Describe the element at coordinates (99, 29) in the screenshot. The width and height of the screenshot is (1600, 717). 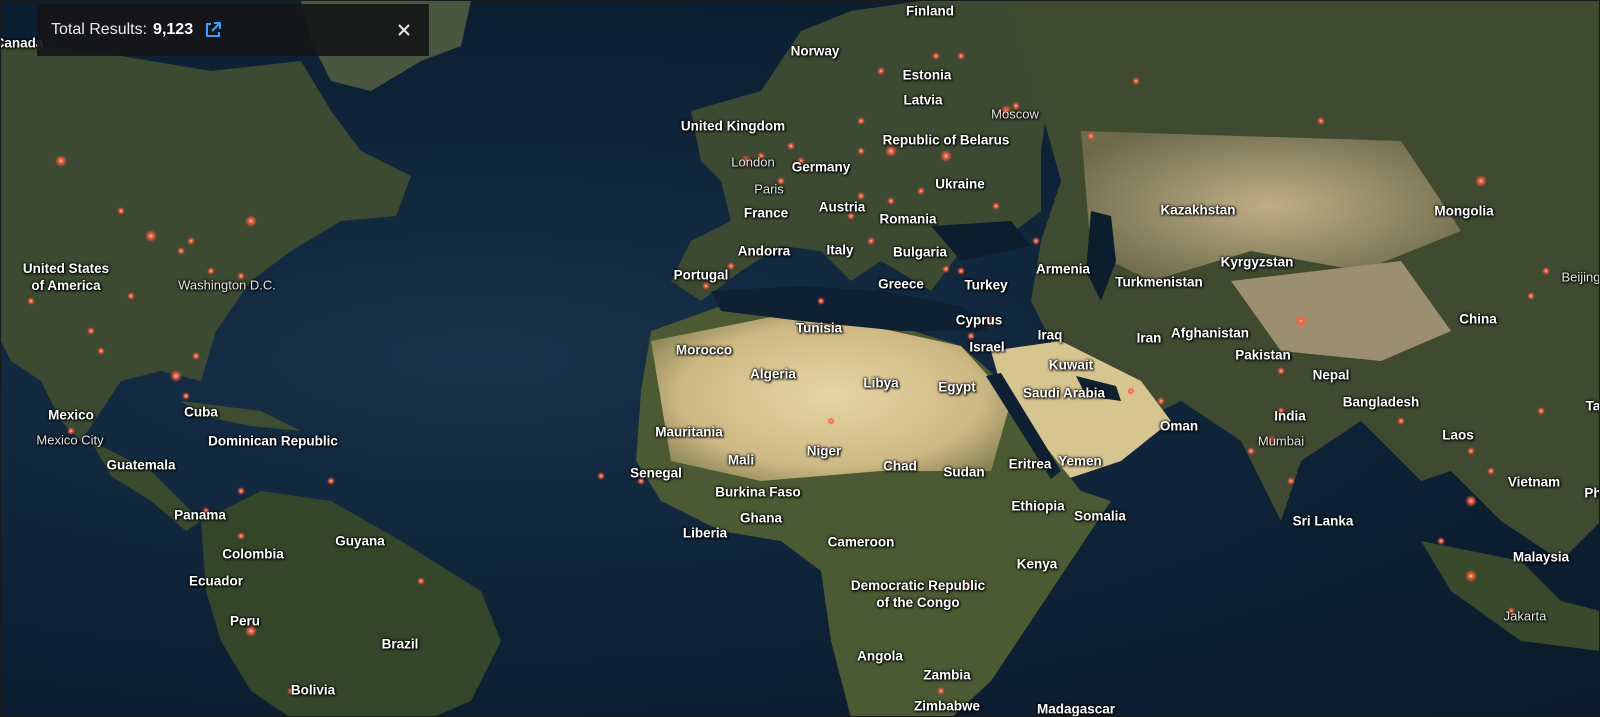
I see `total-results-label: Total Results:` at that location.